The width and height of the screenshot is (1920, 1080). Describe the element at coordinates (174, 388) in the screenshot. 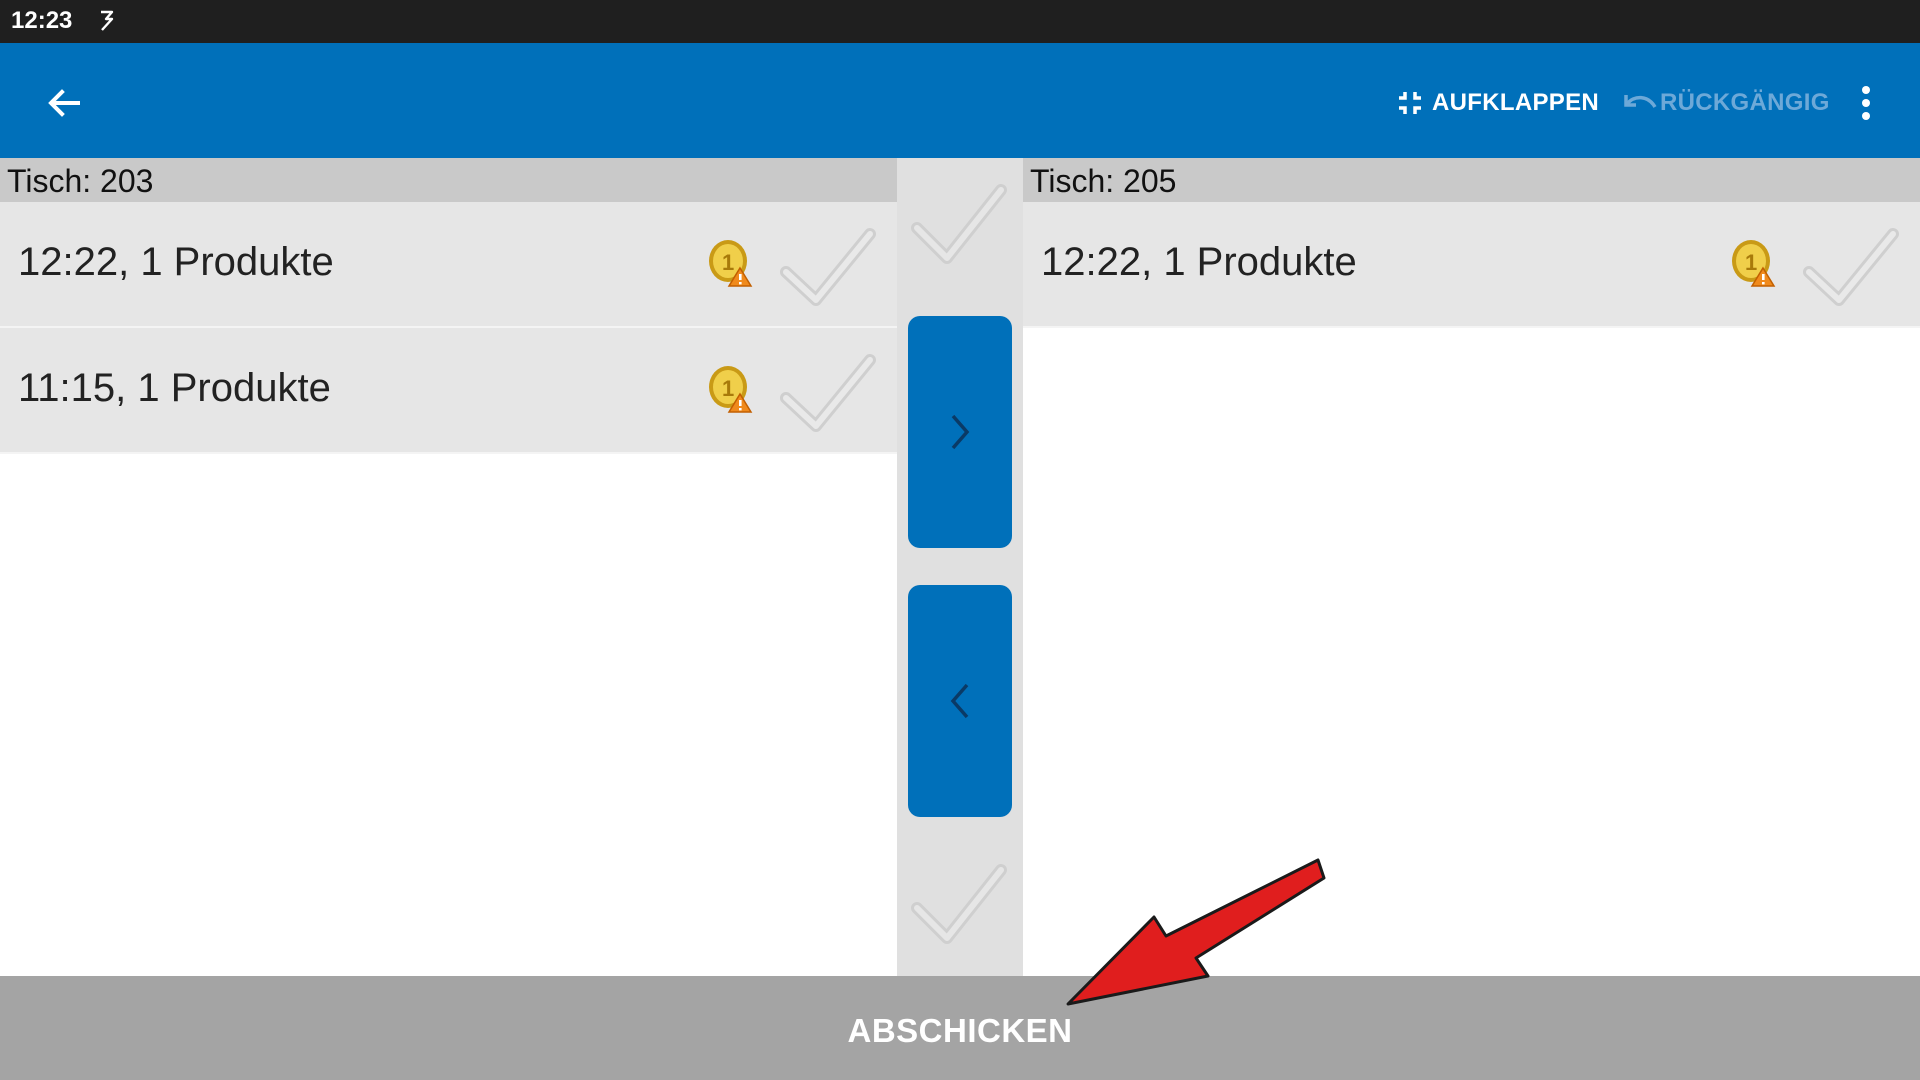

I see `order-label: 11:15, 1 Produkte` at that location.